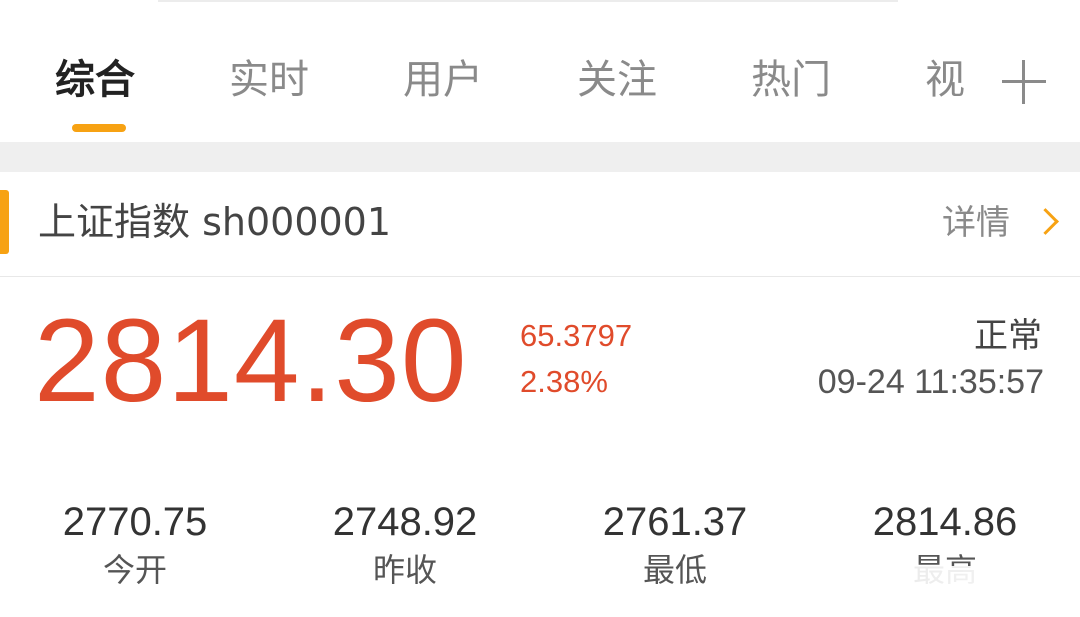  I want to click on stat-prev-close: 2748.92 昨收, so click(405, 544).